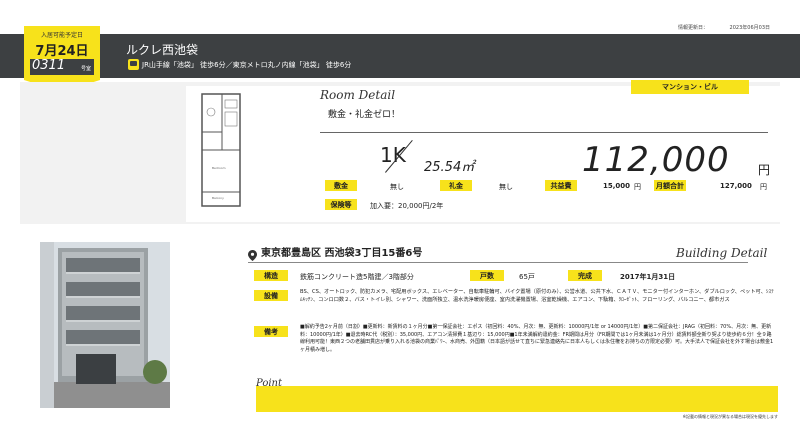 The image size is (800, 422). Describe the element at coordinates (61, 35) in the screenshot. I see `move-in-label: 入居可能予定日` at that location.